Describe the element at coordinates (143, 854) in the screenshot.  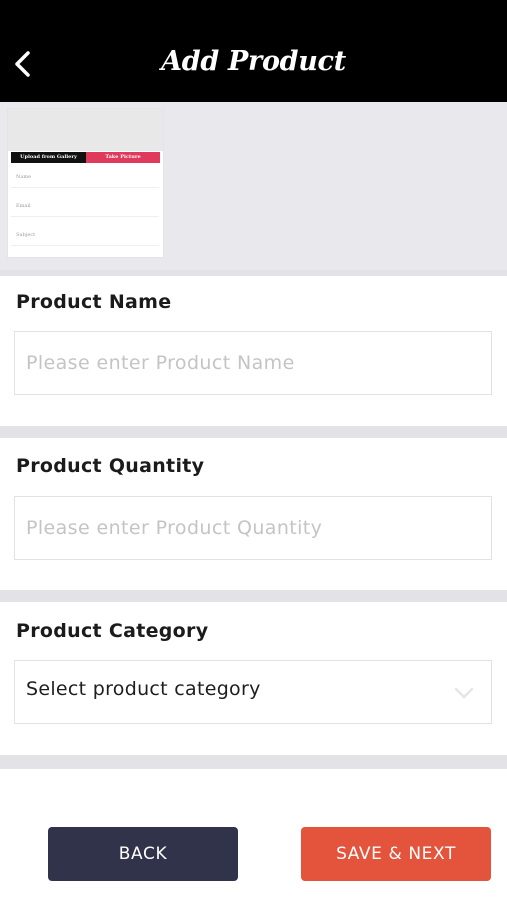
I see `back-button: BACK` at that location.